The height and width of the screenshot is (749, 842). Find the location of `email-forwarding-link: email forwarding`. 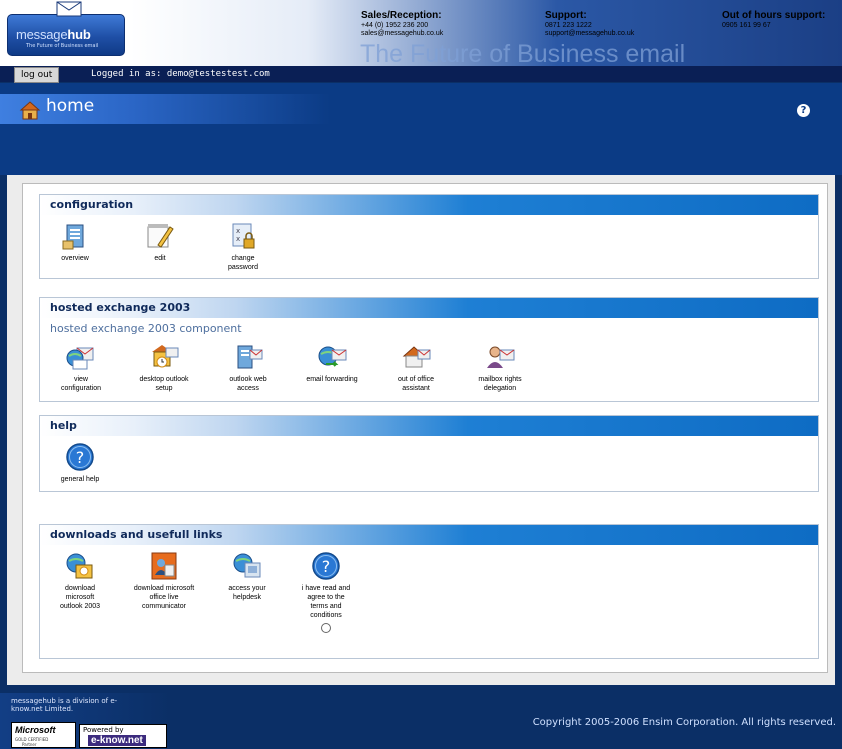

email-forwarding-link: email forwarding is located at coordinates (332, 363).